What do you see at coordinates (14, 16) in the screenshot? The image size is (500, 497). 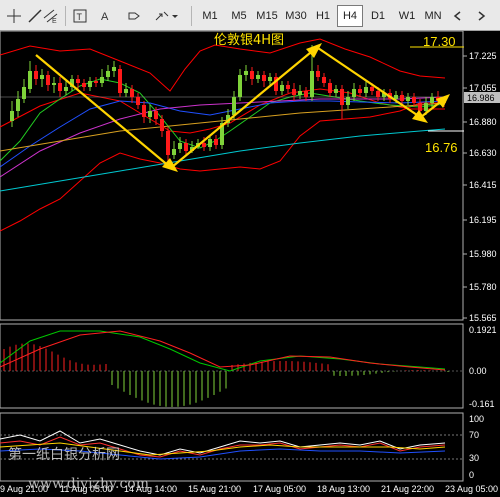 I see `crosshair-icon` at bounding box center [14, 16].